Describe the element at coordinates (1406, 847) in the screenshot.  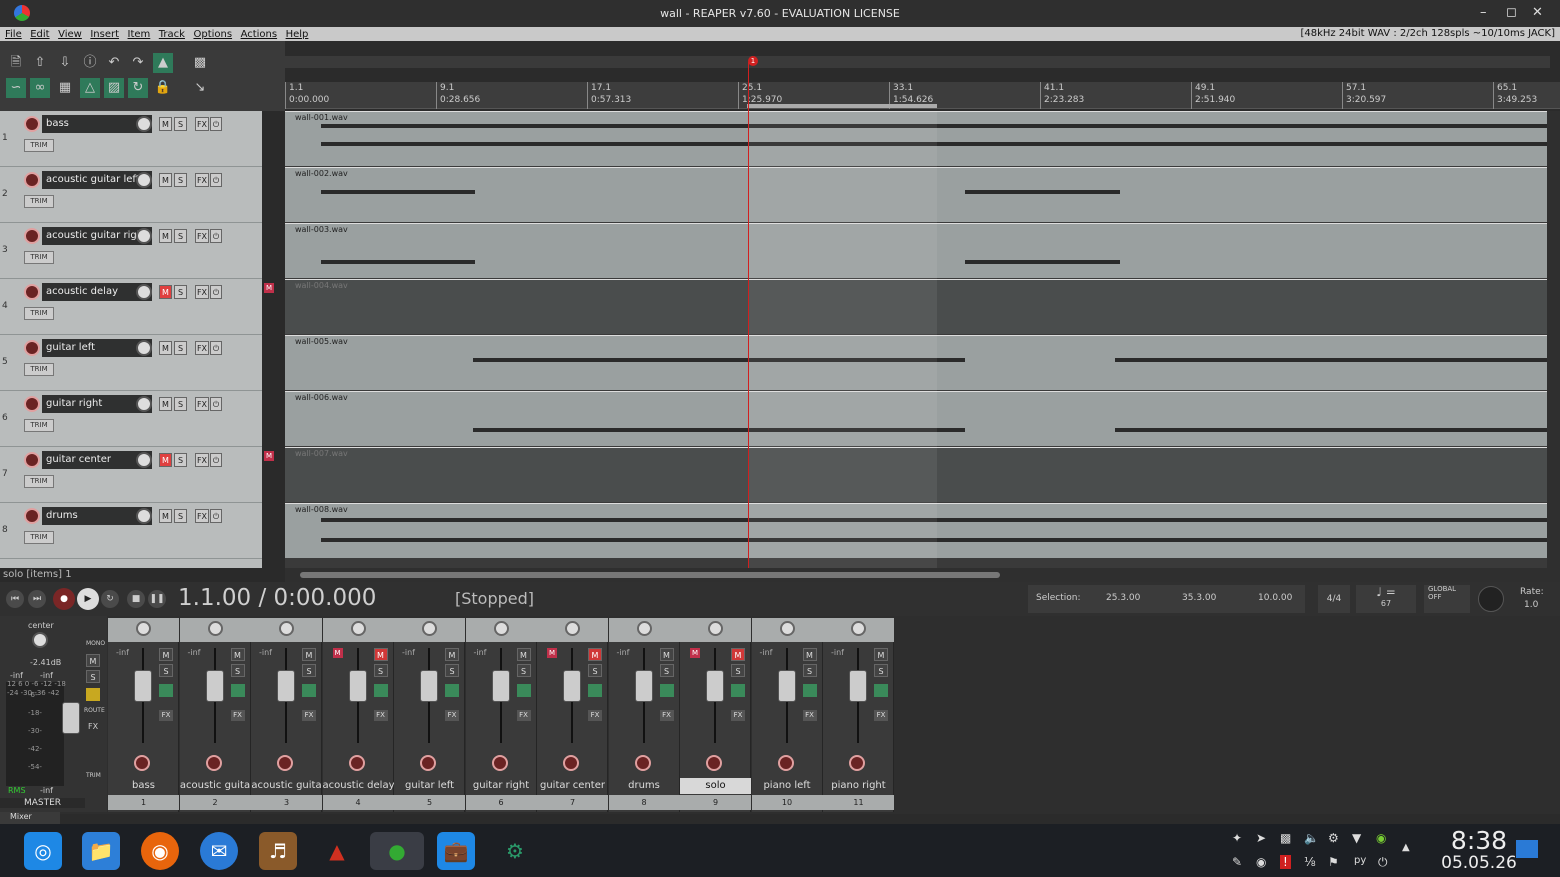
I see `tray-expand-icon: ▲` at that location.